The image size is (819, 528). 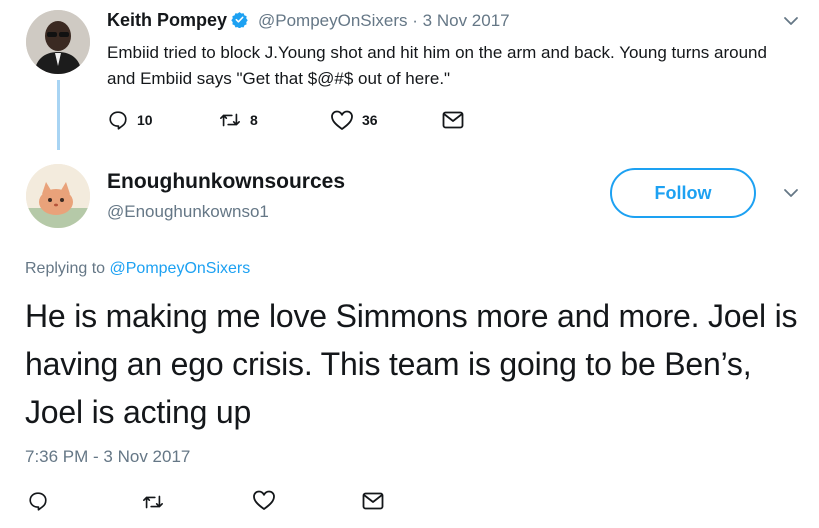 I want to click on reply-avatar, so click(x=58, y=196).